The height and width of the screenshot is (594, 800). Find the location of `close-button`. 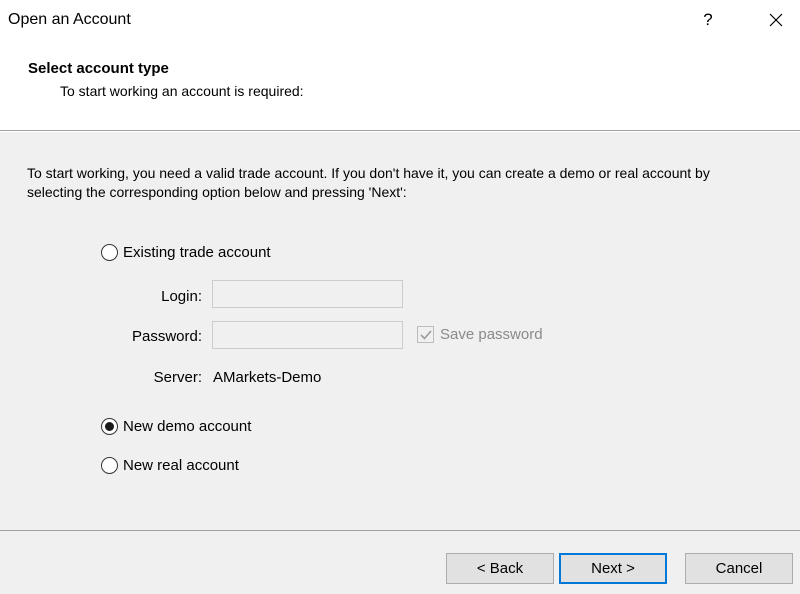

close-button is located at coordinates (776, 20).